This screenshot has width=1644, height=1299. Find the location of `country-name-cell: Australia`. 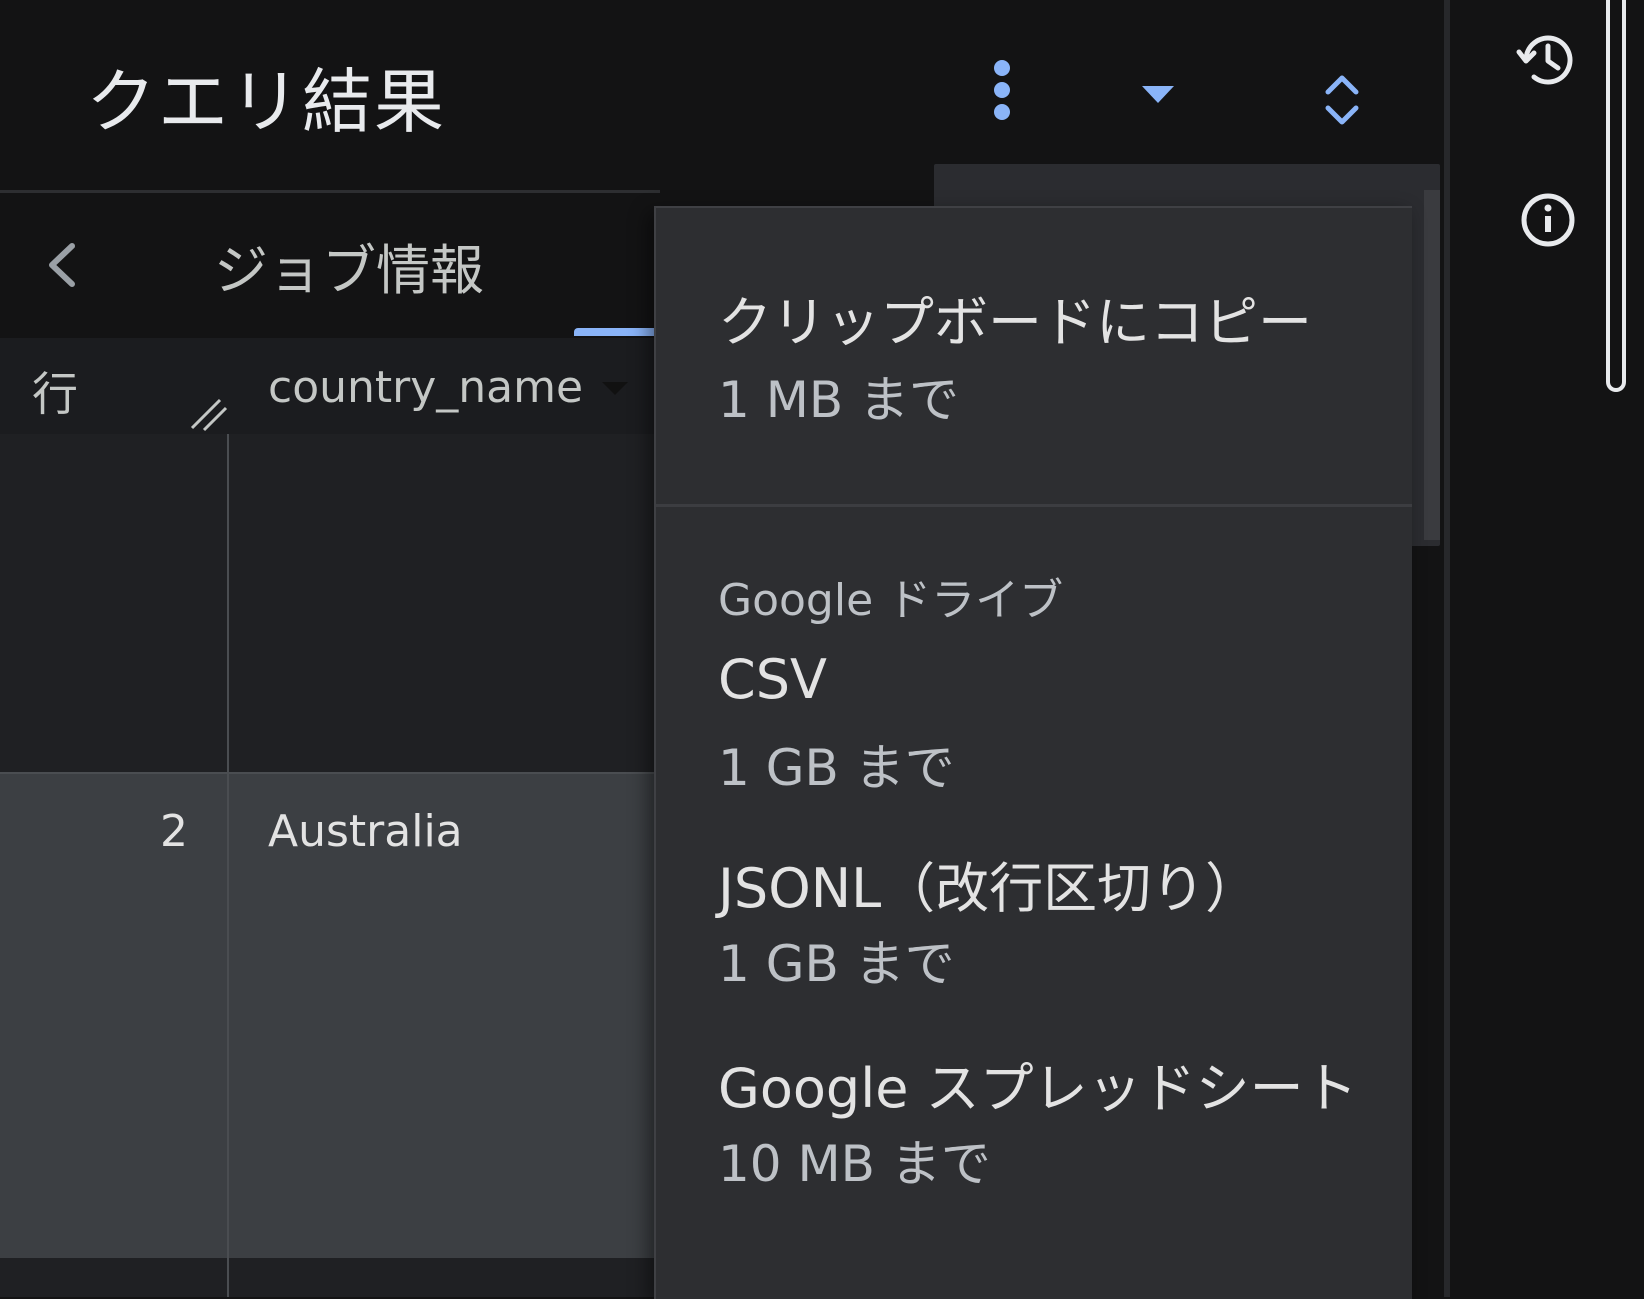

country-name-cell: Australia is located at coordinates (365, 831).